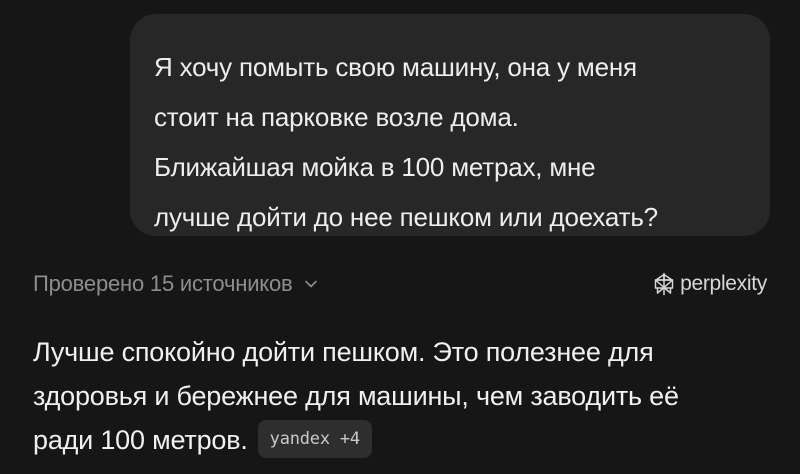 The height and width of the screenshot is (474, 800). What do you see at coordinates (375, 167) in the screenshot?
I see `user-message-line: Ближайшая мойка в 100 метрах, мне` at bounding box center [375, 167].